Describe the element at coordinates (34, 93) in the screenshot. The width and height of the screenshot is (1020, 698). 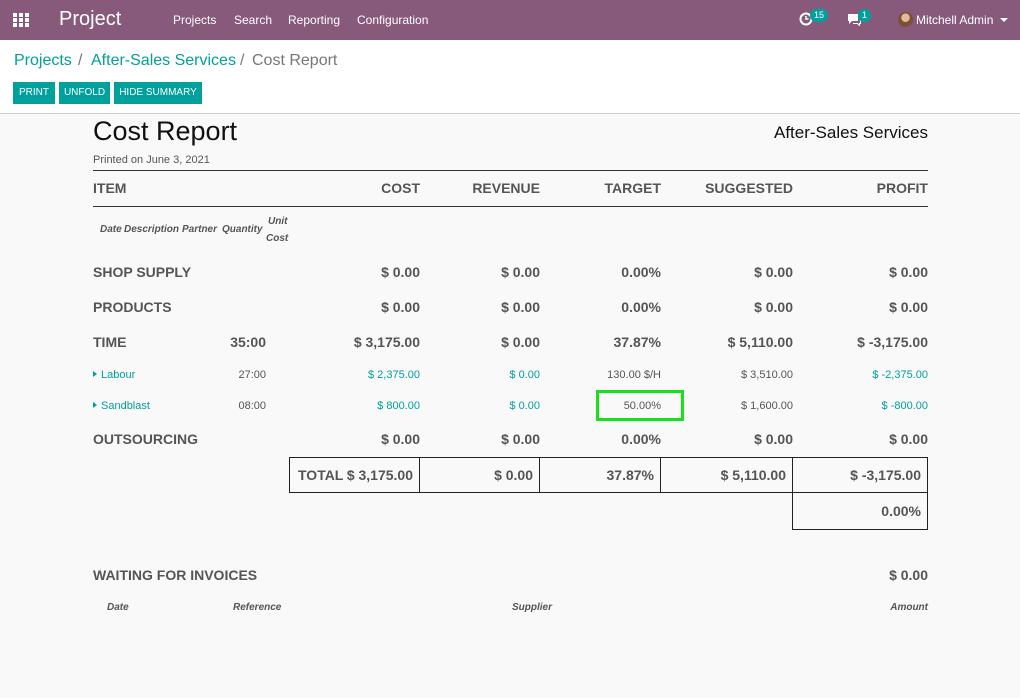
I see `print-button: PRINT` at that location.